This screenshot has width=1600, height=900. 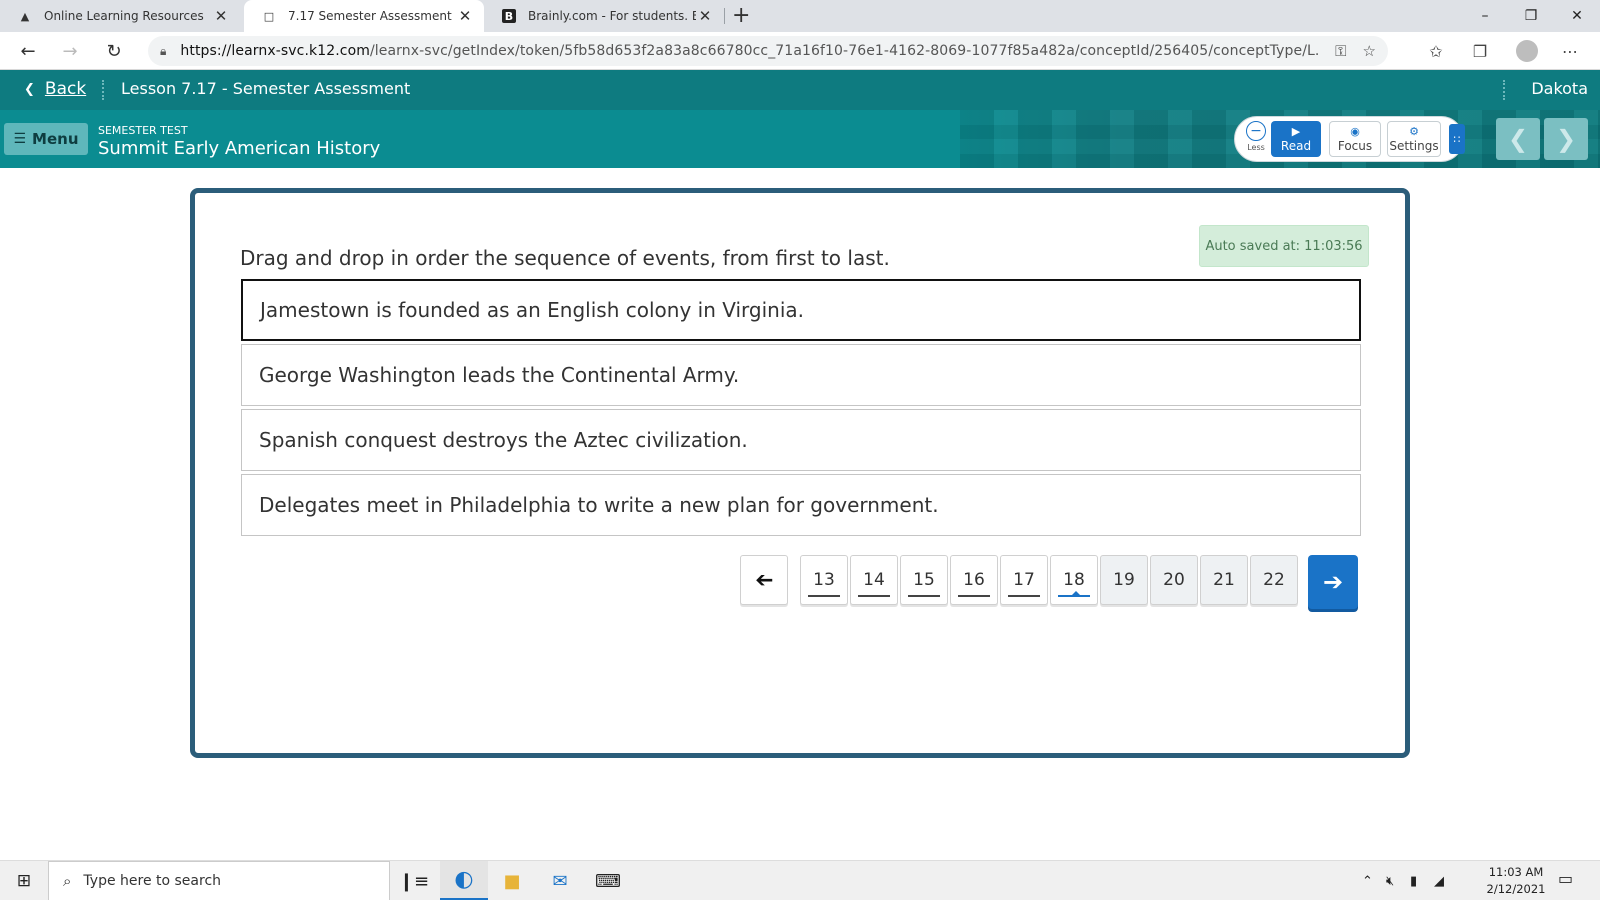 What do you see at coordinates (1457, 139) in the screenshot?
I see `grid-menu-icon: ∷` at bounding box center [1457, 139].